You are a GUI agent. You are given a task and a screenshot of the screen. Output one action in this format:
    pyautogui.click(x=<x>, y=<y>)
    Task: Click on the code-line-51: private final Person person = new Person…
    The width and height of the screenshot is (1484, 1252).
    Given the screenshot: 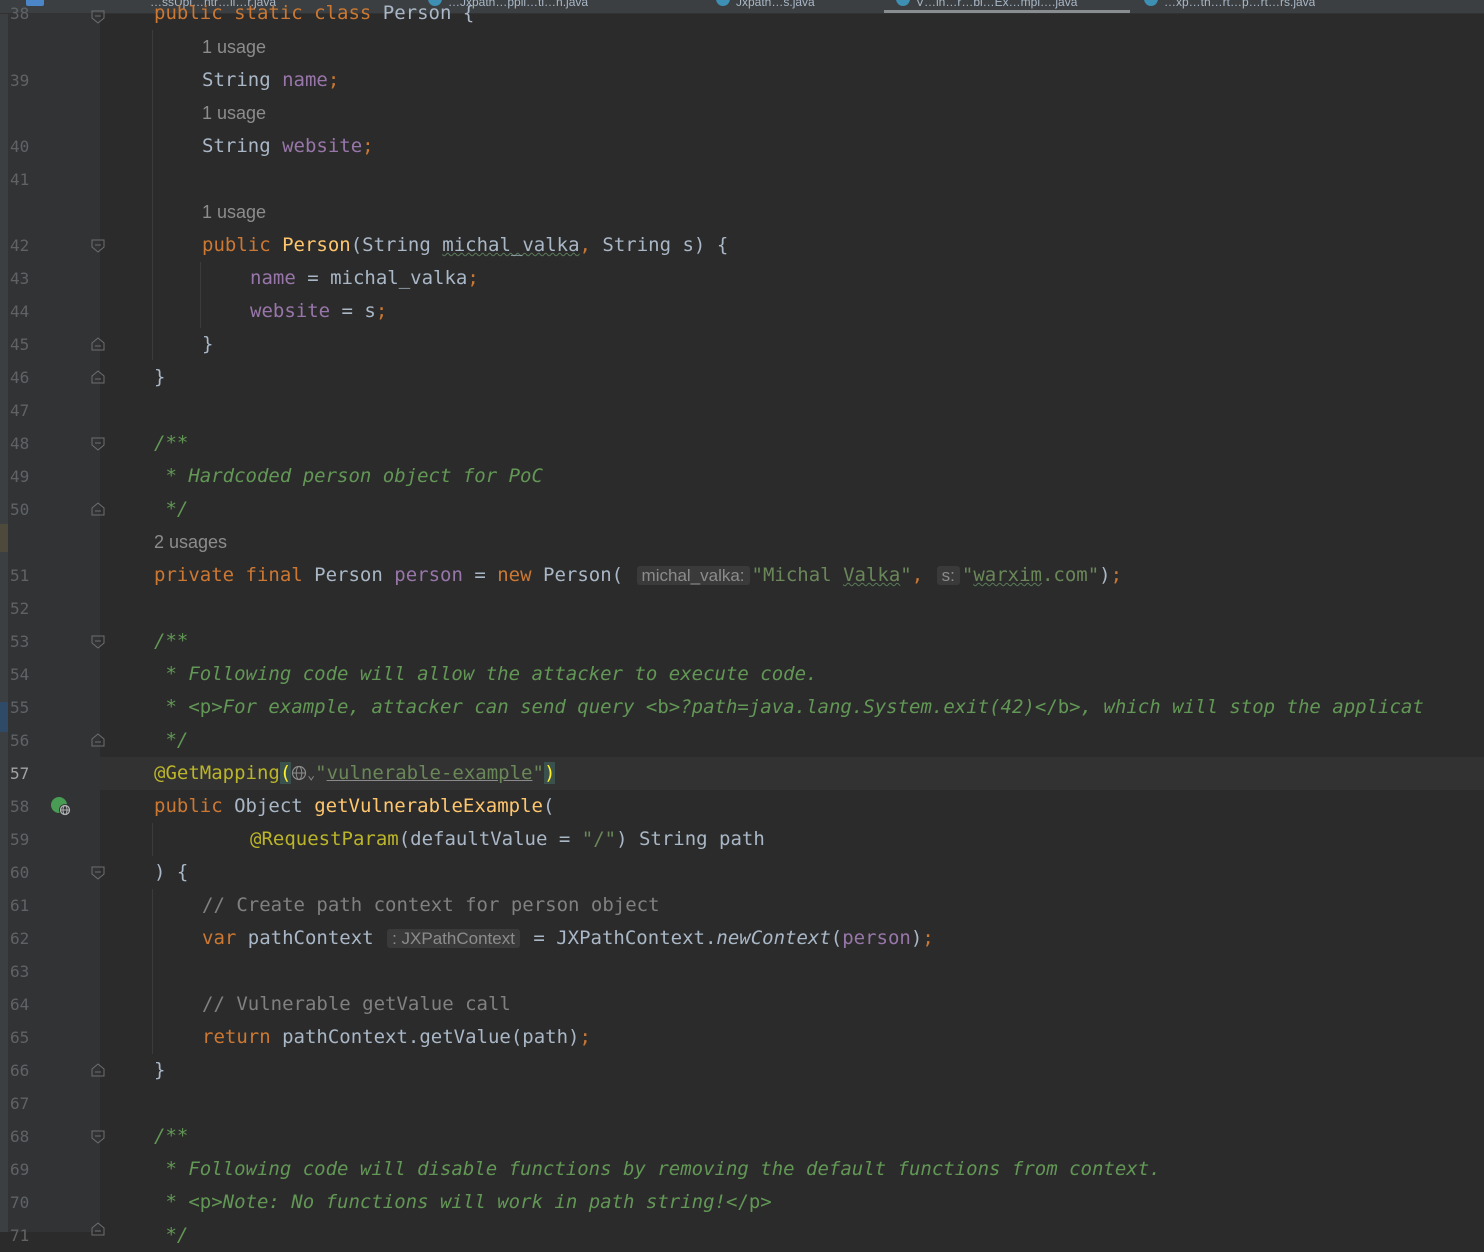 What is the action you would take?
    pyautogui.click(x=638, y=575)
    